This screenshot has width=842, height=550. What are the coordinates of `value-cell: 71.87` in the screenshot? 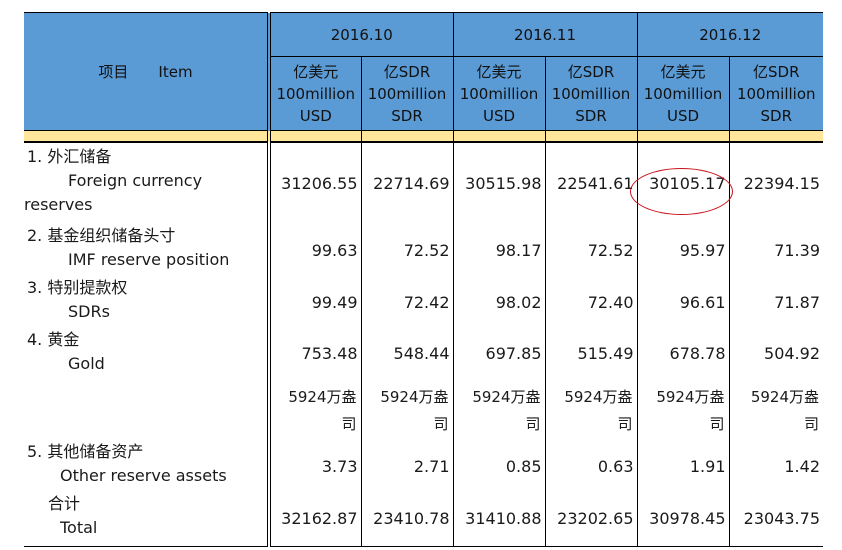 It's located at (797, 302).